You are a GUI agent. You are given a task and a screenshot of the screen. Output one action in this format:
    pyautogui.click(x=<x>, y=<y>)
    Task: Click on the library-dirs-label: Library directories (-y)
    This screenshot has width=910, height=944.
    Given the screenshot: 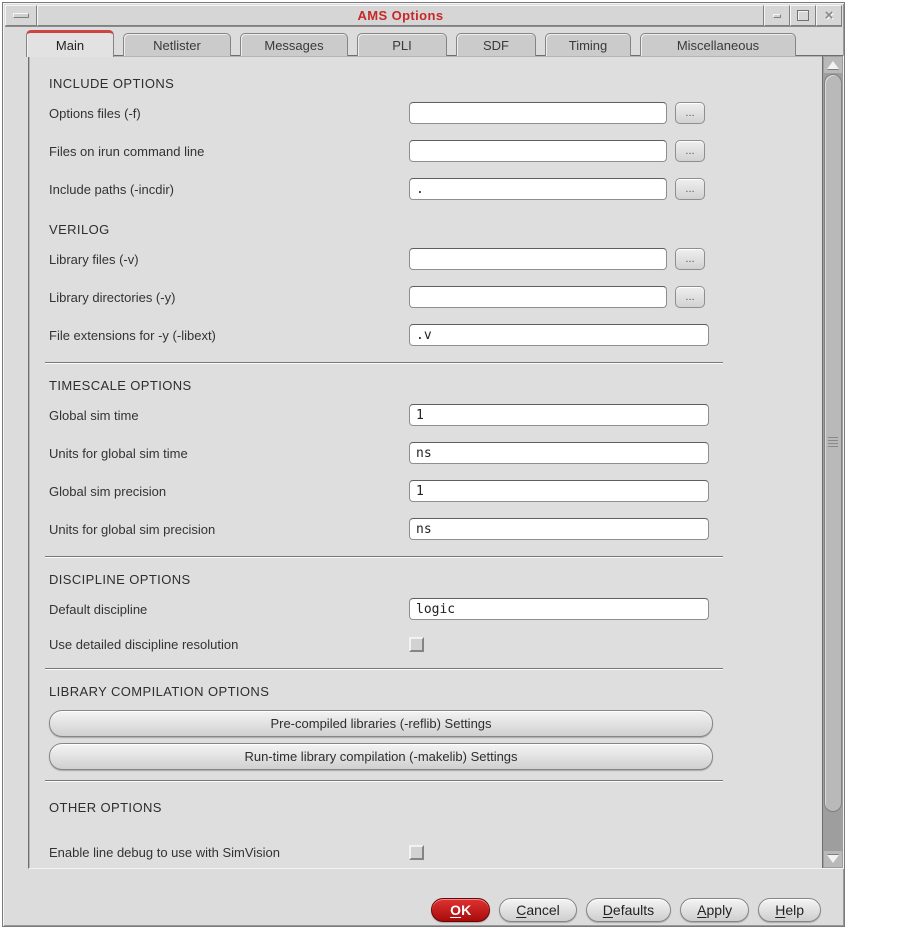 What is the action you would take?
    pyautogui.click(x=112, y=297)
    